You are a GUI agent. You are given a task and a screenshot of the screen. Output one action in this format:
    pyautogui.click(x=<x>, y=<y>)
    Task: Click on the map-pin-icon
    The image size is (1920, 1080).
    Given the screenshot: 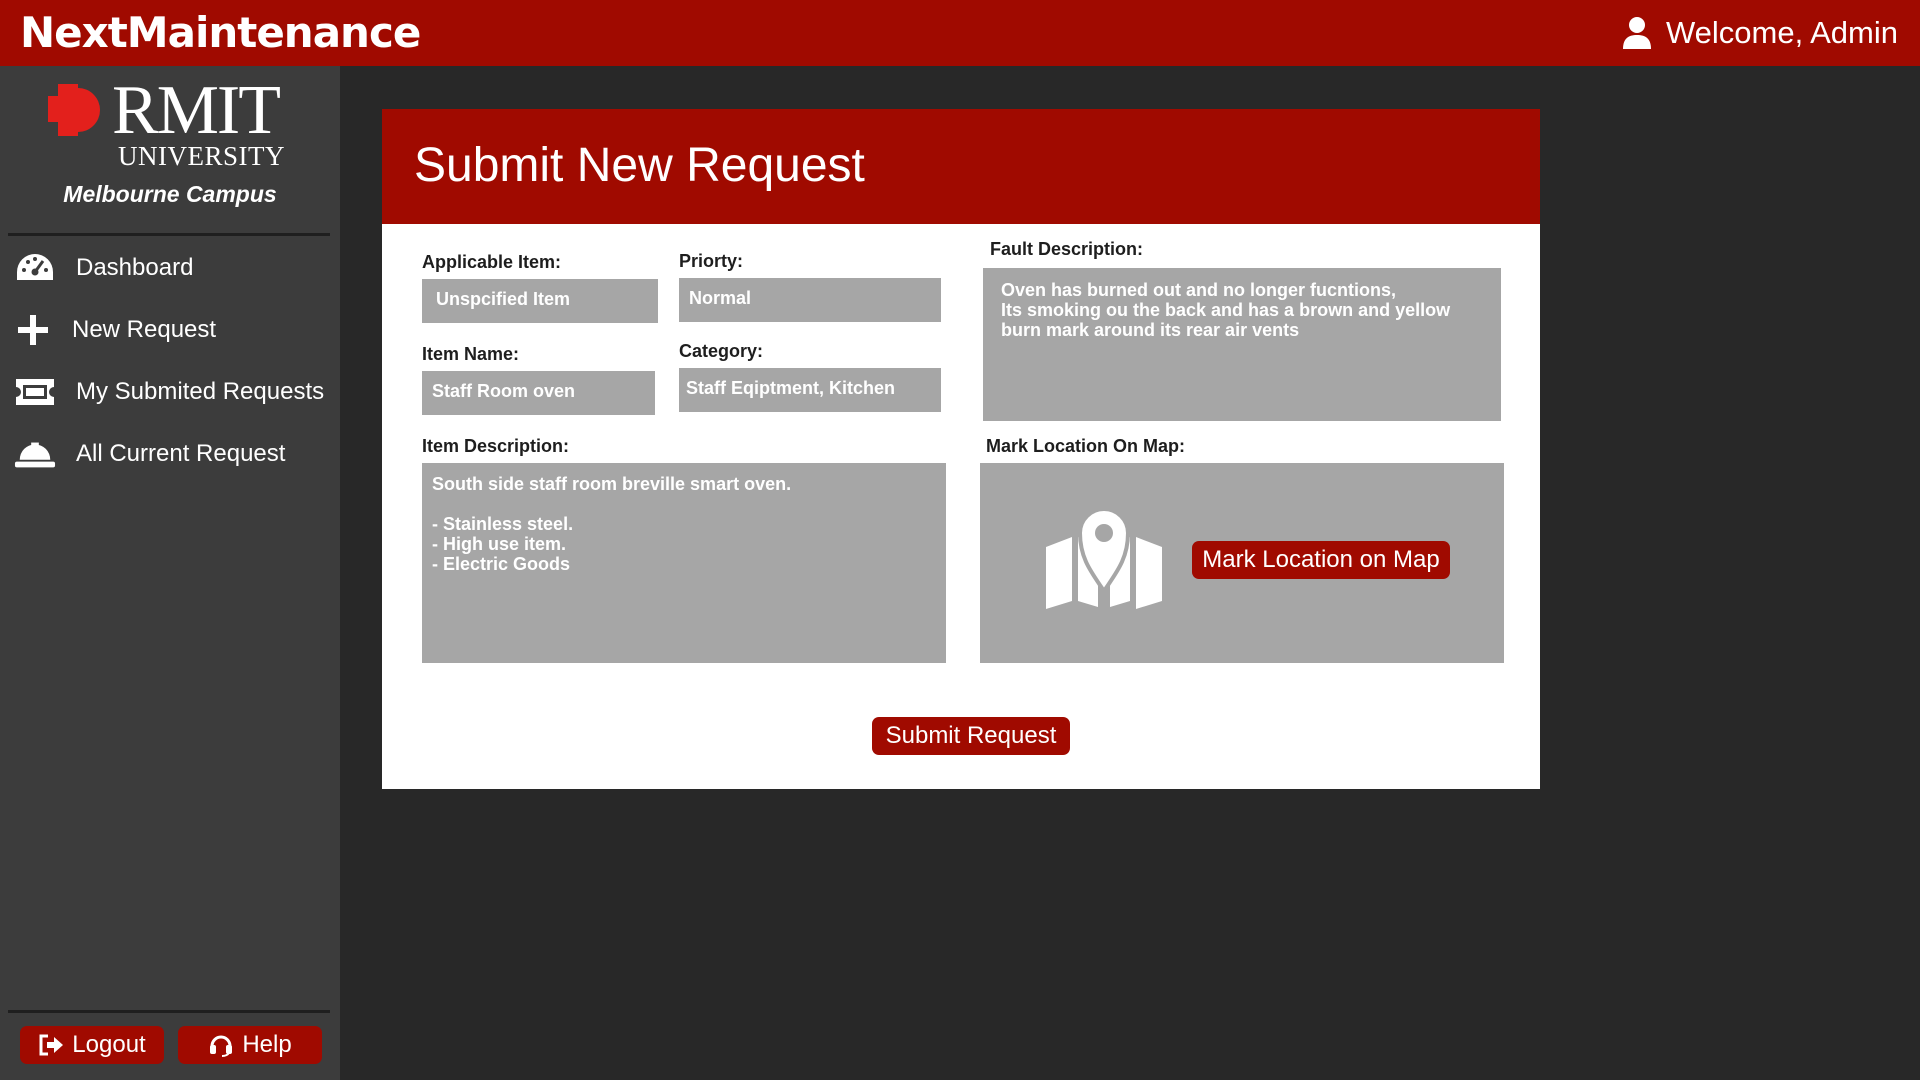 What is the action you would take?
    pyautogui.click(x=1104, y=558)
    